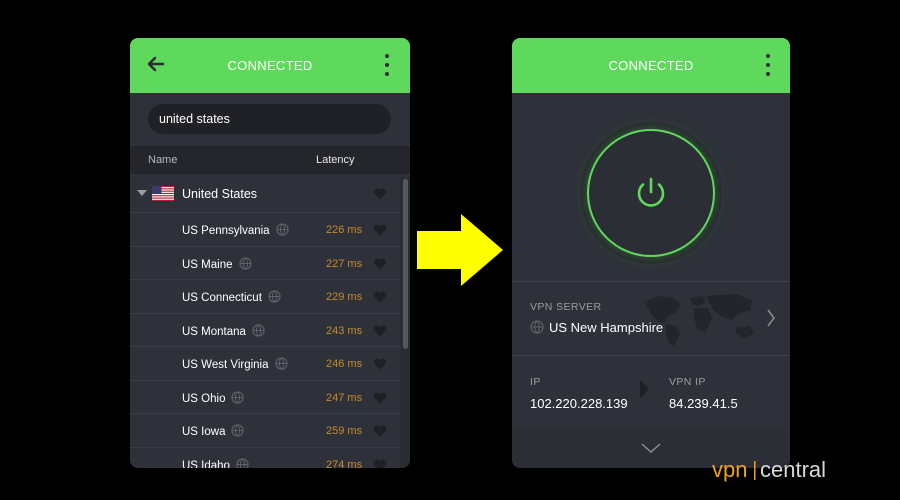 This screenshot has width=900, height=500. I want to click on column-header: Name Latency, so click(270, 160).